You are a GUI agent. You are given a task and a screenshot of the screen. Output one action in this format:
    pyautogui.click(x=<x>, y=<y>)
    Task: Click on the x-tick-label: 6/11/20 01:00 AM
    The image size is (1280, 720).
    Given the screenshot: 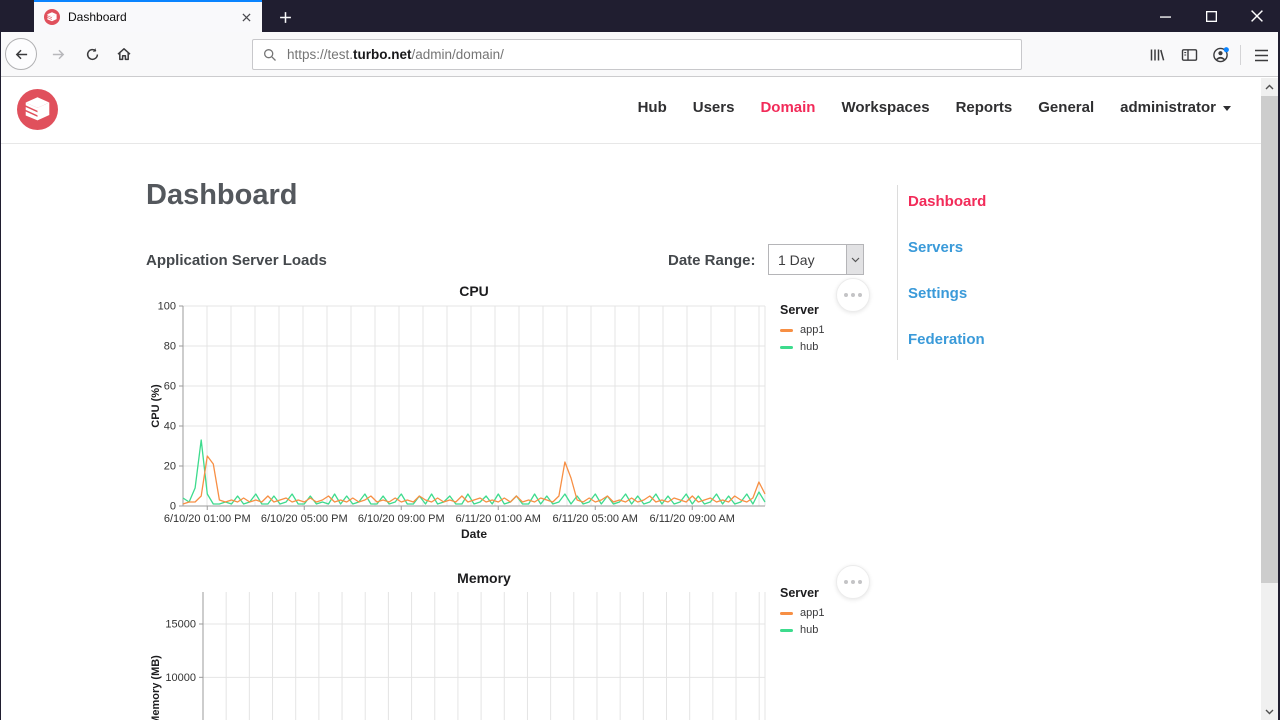 What is the action you would take?
    pyautogui.click(x=498, y=519)
    